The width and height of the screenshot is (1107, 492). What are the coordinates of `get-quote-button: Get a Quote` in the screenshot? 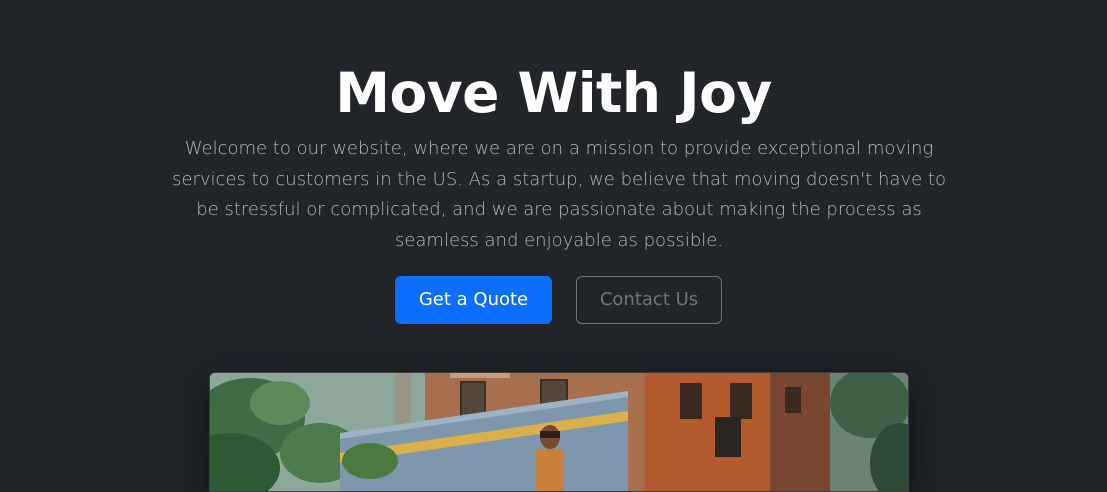 It's located at (473, 300).